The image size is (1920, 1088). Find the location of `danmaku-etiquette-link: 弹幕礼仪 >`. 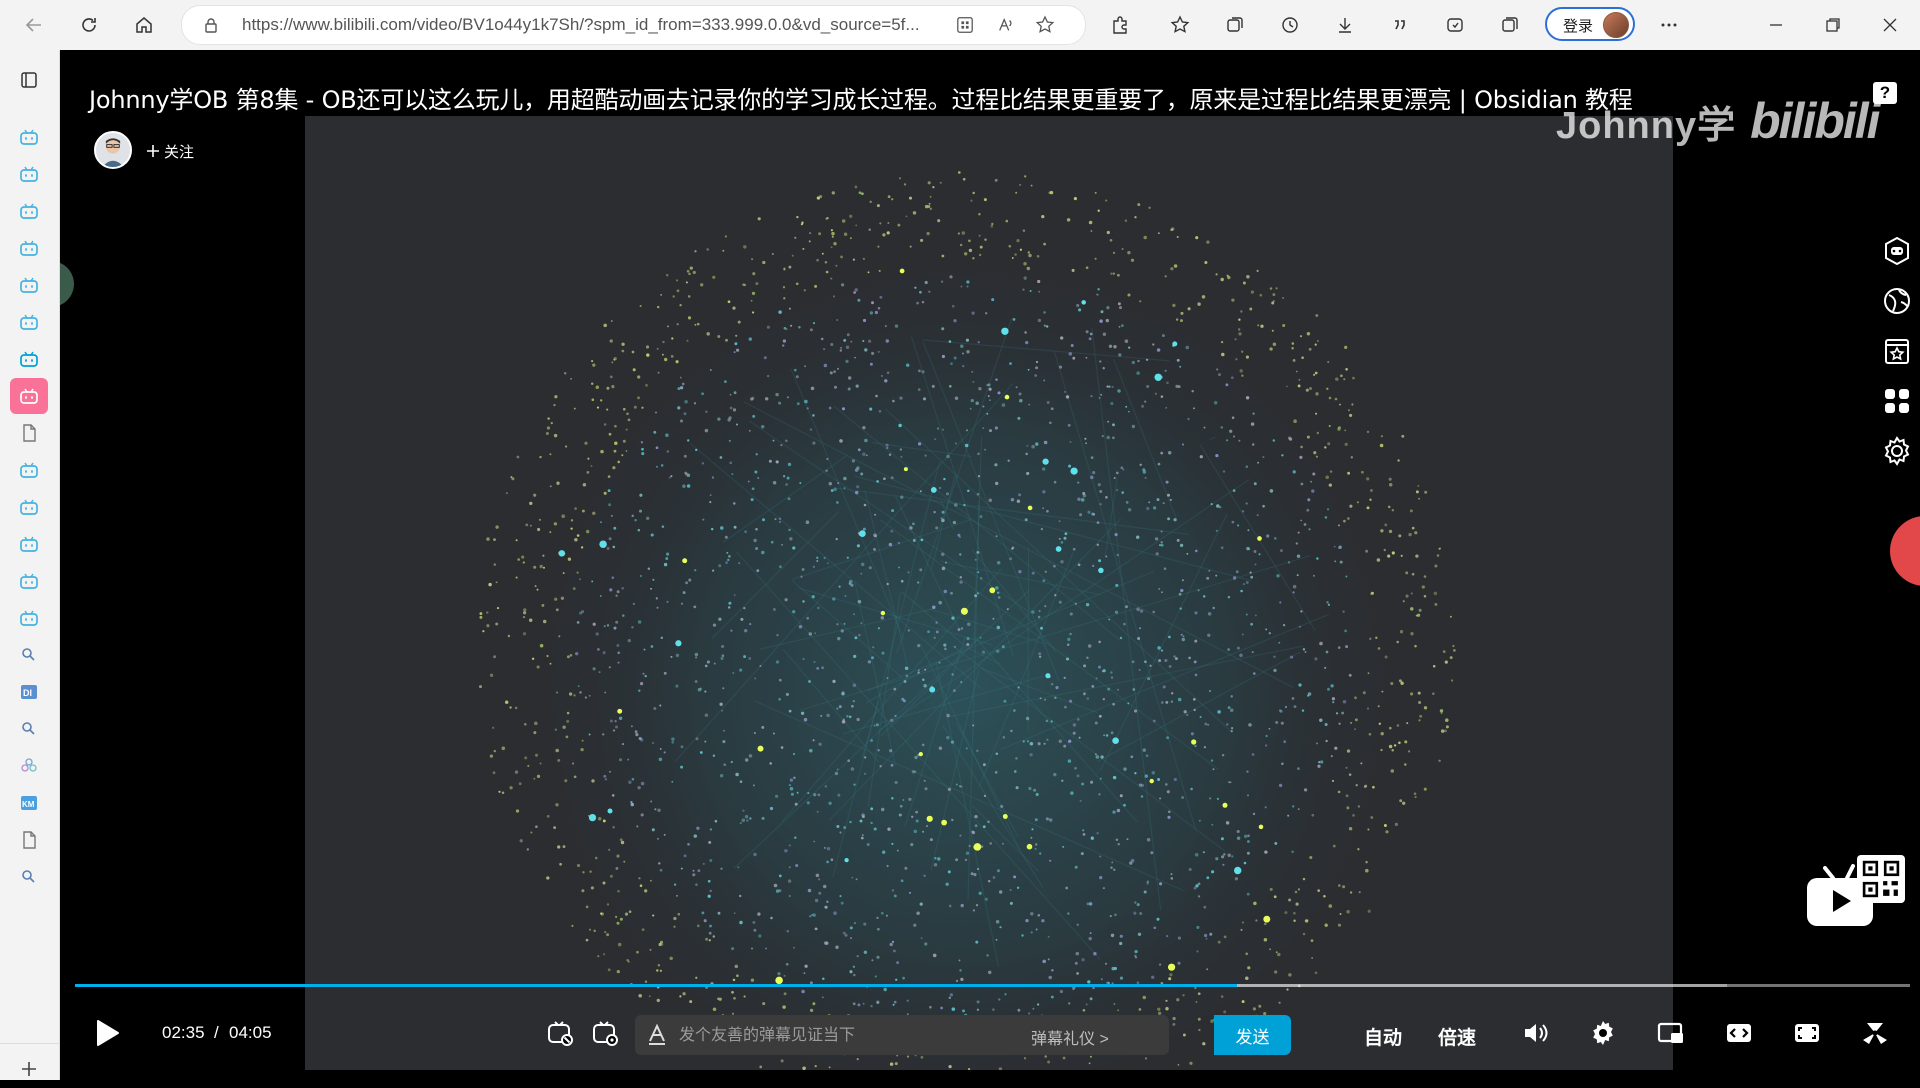

danmaku-etiquette-link: 弹幕礼仪 > is located at coordinates (1070, 1037).